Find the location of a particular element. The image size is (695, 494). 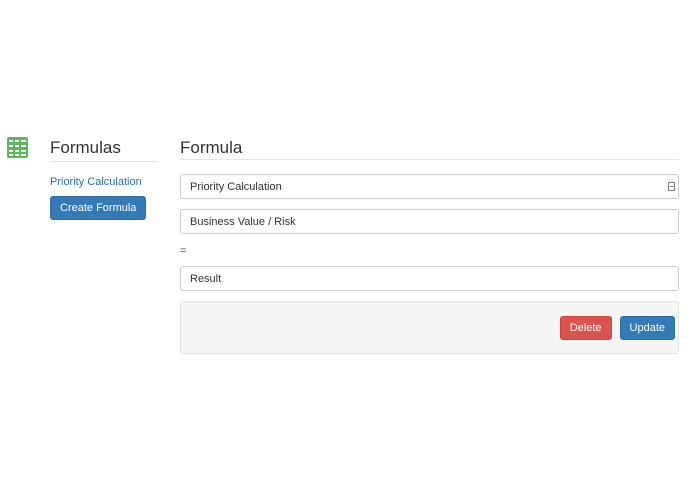

formula-name-input is located at coordinates (429, 186).